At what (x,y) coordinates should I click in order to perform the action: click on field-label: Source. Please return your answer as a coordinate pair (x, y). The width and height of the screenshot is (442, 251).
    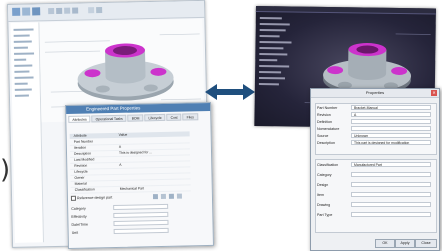
    Looking at the image, I should click on (323, 136).